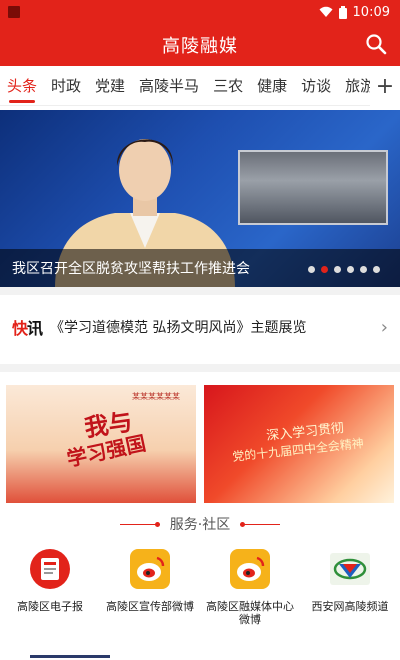  Describe the element at coordinates (344, 269) in the screenshot. I see `carousel-indicator` at that location.